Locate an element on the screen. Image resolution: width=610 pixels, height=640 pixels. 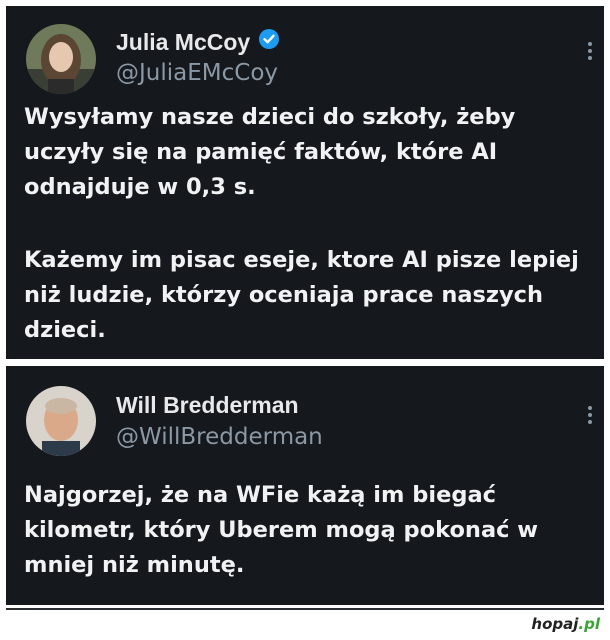
author-handle: @JuliaEMcCoy is located at coordinates (197, 73).